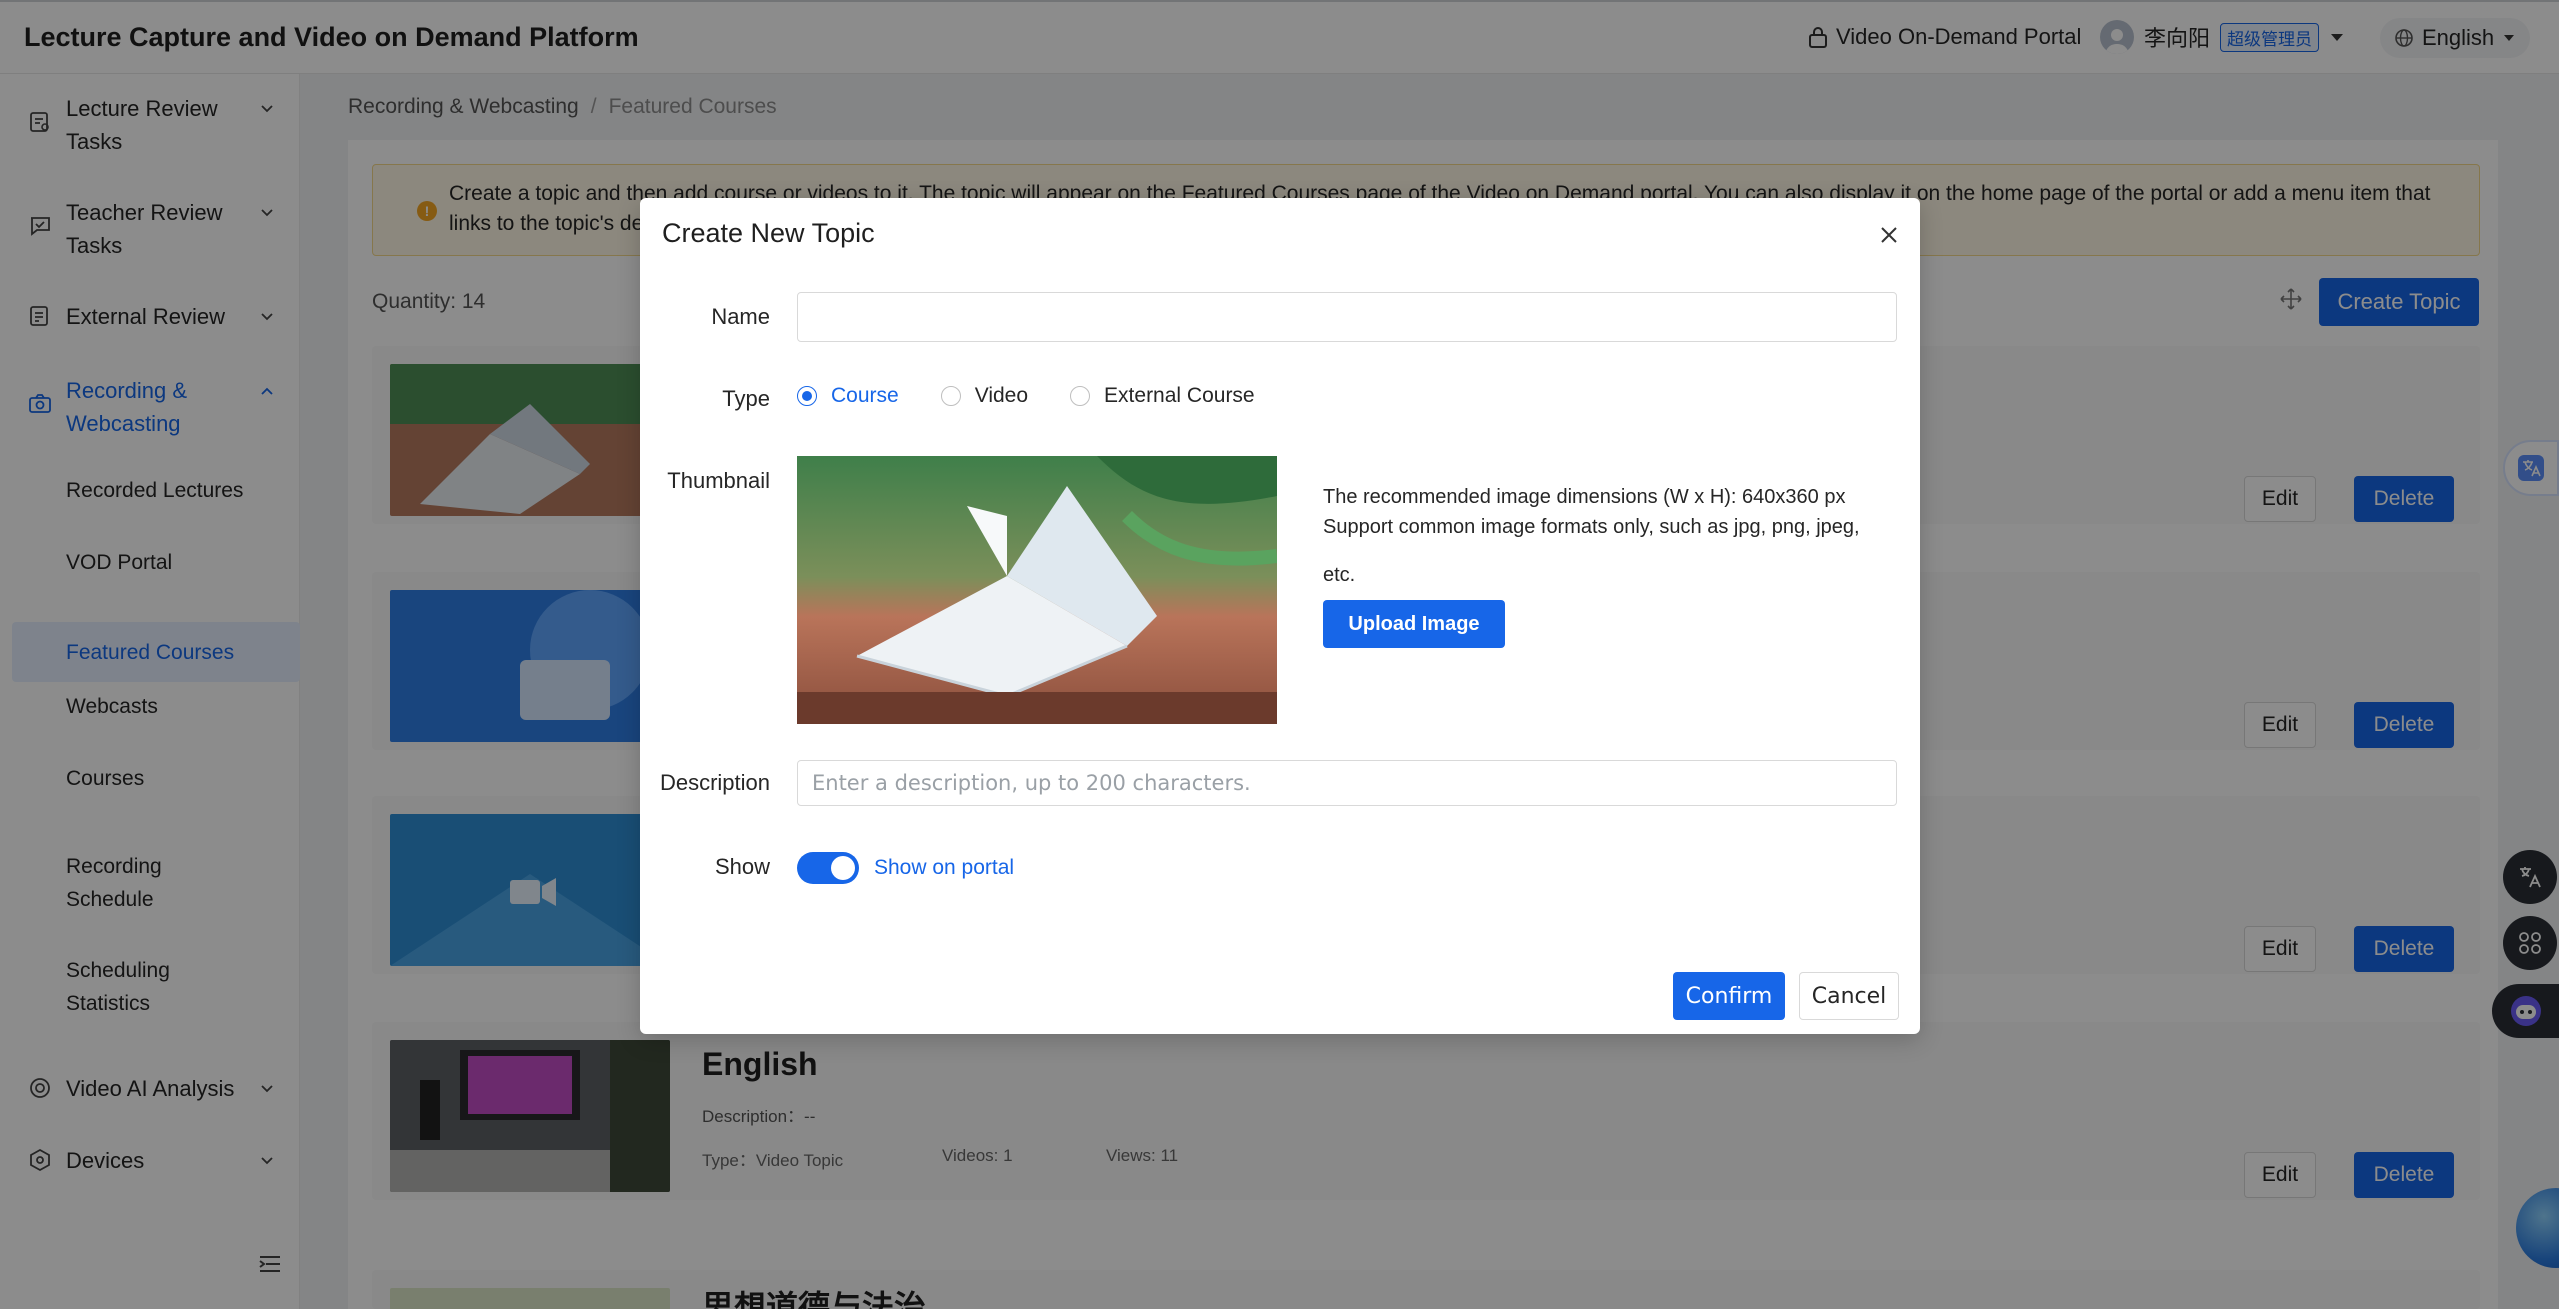 The image size is (2559, 1309). I want to click on dialog-title: Create New Topic, so click(768, 233).